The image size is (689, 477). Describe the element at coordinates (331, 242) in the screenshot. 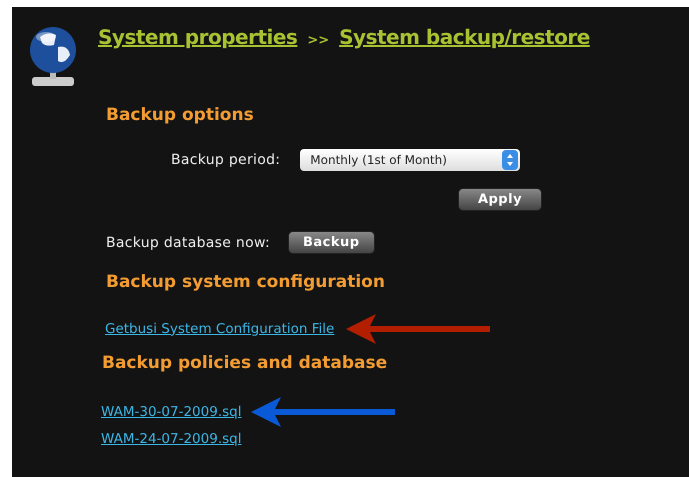

I see `backup-button: Backup` at that location.